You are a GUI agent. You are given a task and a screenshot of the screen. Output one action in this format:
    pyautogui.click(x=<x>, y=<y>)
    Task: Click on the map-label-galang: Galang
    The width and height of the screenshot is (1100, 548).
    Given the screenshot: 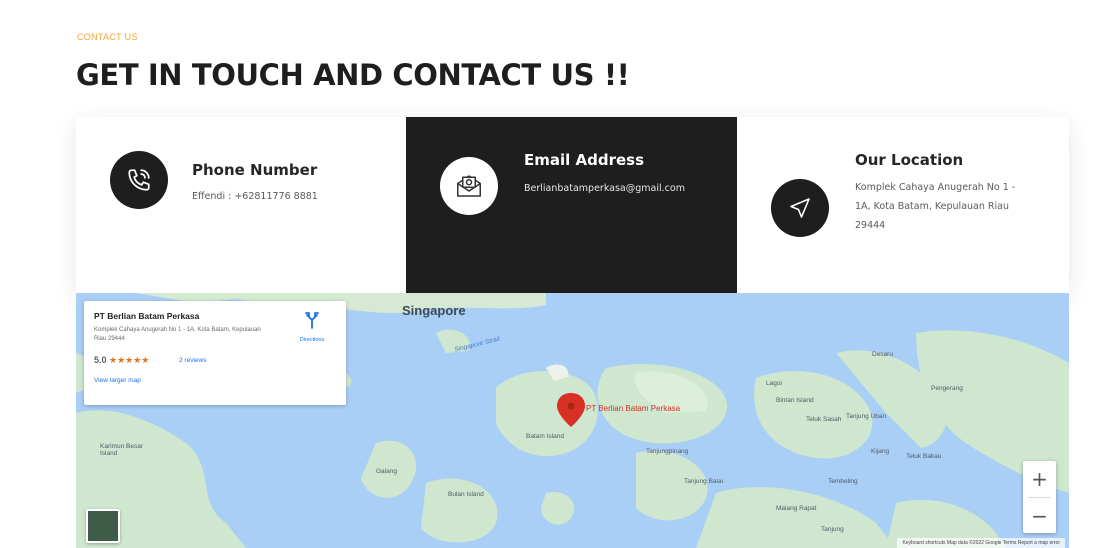 What is the action you would take?
    pyautogui.click(x=386, y=471)
    